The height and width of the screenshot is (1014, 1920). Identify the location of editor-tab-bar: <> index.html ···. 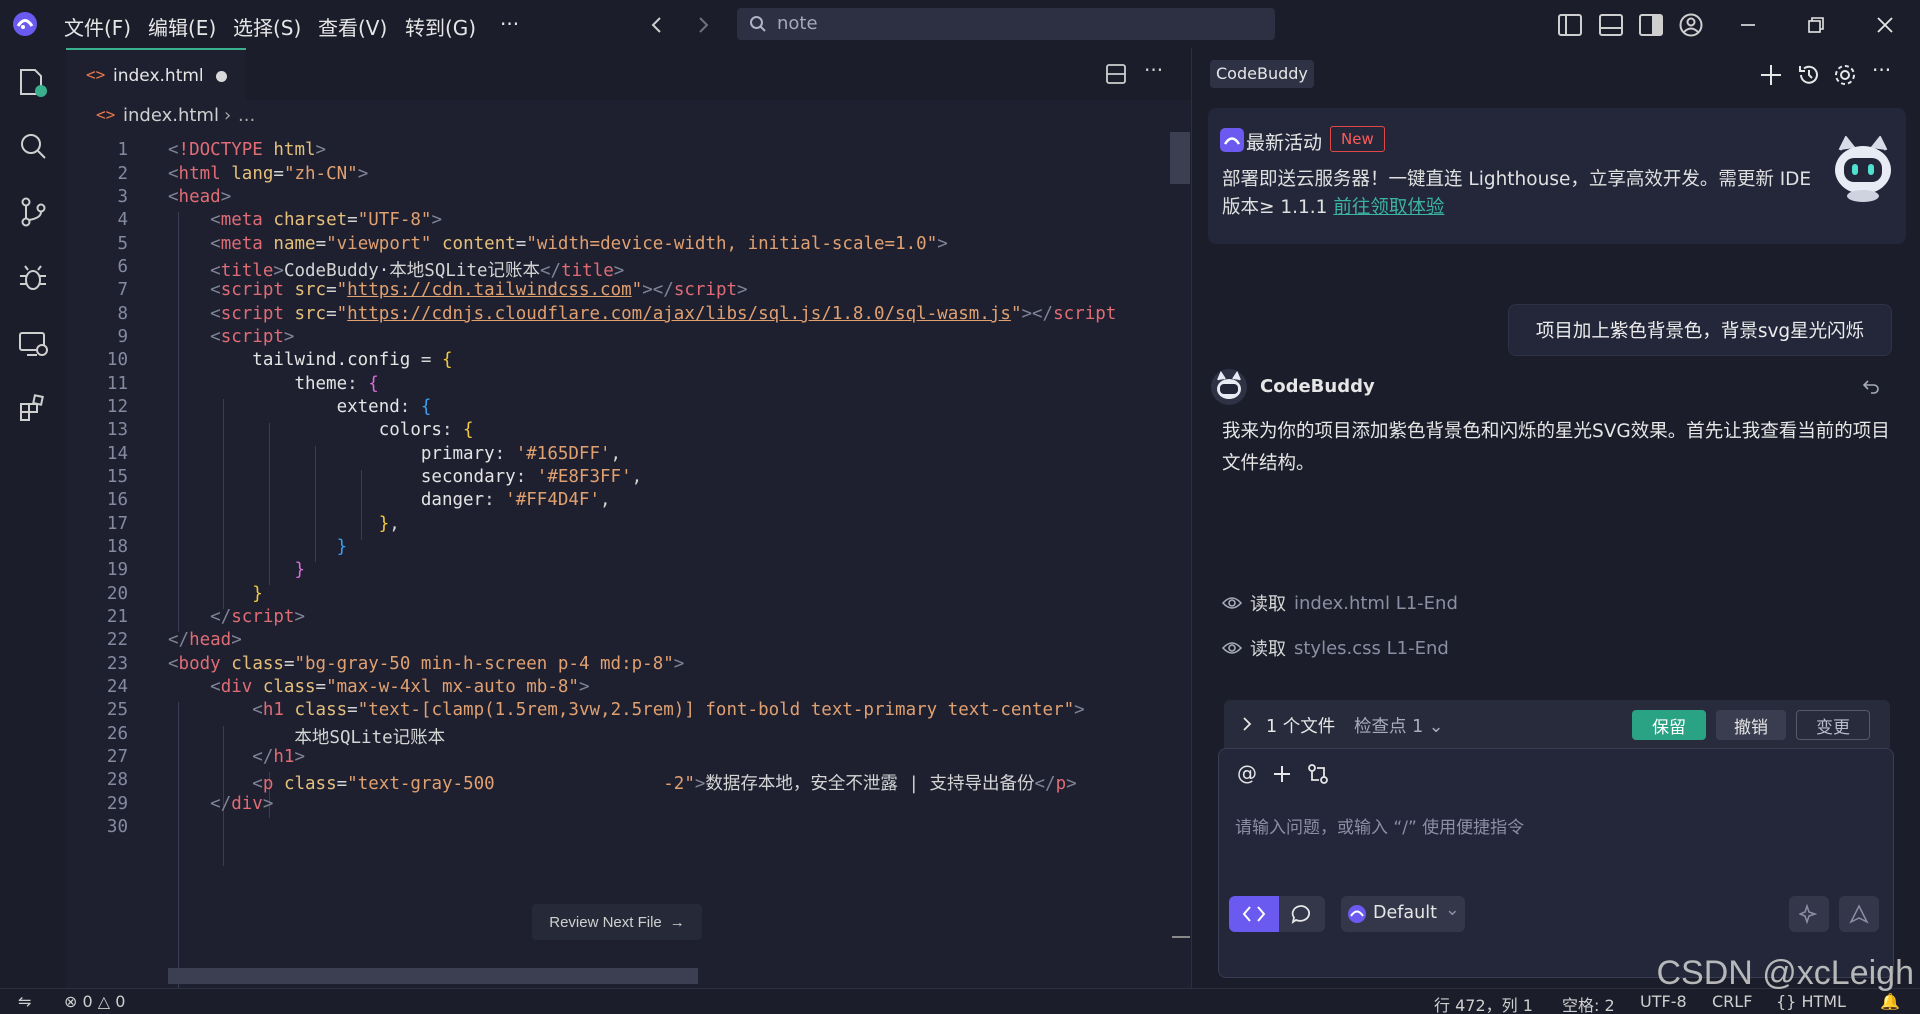
(628, 74).